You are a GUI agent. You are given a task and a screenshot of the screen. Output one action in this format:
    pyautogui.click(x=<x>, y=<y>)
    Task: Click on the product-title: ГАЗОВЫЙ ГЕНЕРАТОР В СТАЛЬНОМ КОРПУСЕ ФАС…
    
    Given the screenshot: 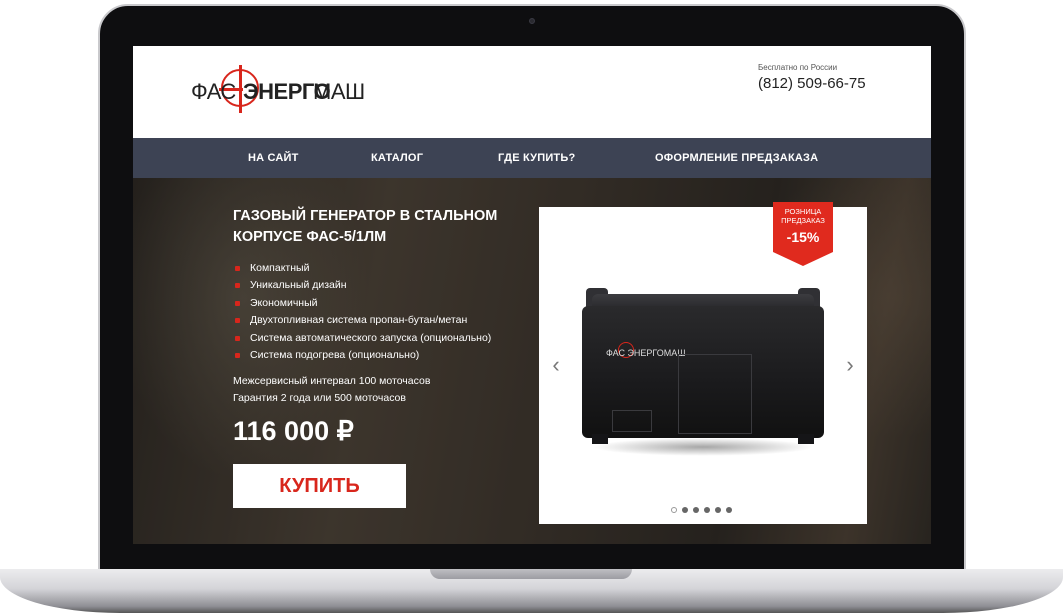 What is the action you would take?
    pyautogui.click(x=365, y=226)
    